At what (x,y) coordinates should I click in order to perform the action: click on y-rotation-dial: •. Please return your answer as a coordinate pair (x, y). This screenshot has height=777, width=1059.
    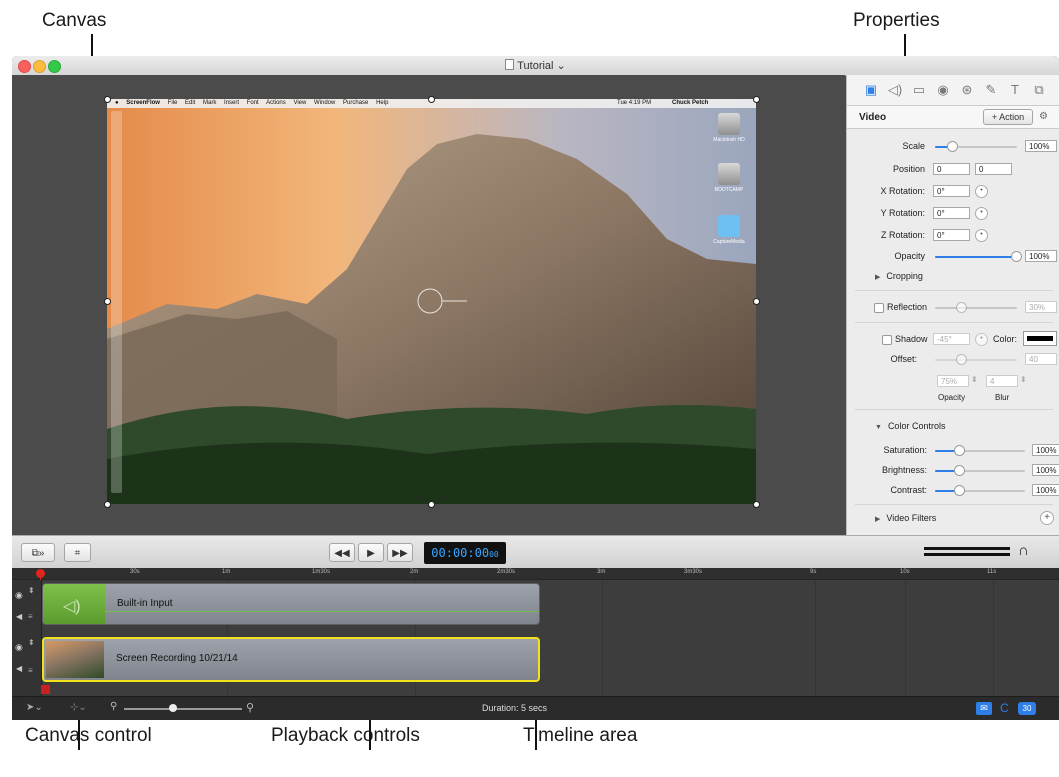
    Looking at the image, I should click on (981, 213).